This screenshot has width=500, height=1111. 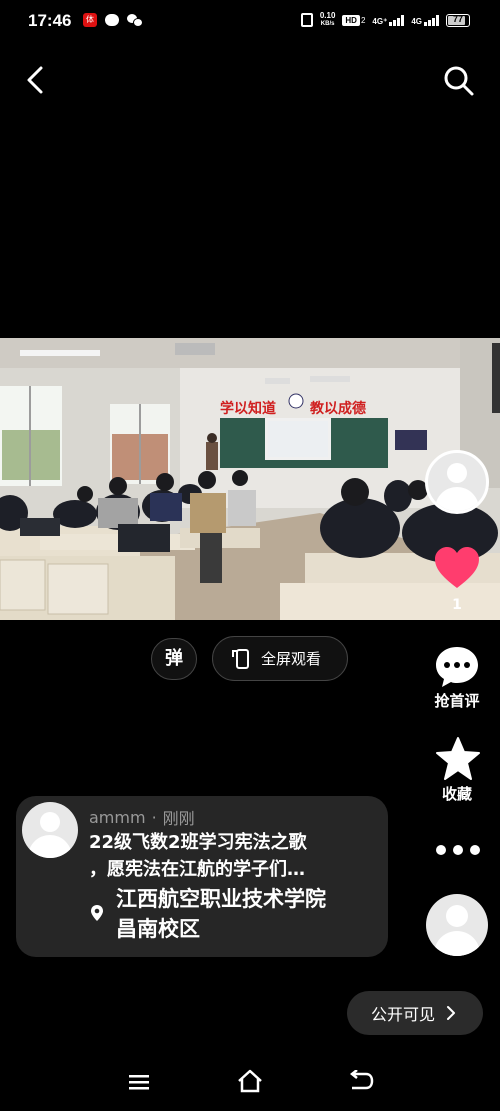 What do you see at coordinates (338, 408) in the screenshot?
I see `banner-right-text: 教以成德` at bounding box center [338, 408].